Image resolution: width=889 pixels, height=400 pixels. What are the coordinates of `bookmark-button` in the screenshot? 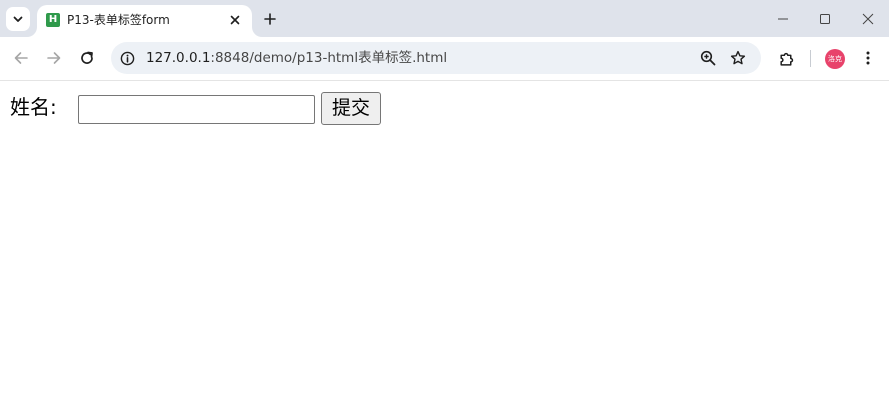 It's located at (738, 58).